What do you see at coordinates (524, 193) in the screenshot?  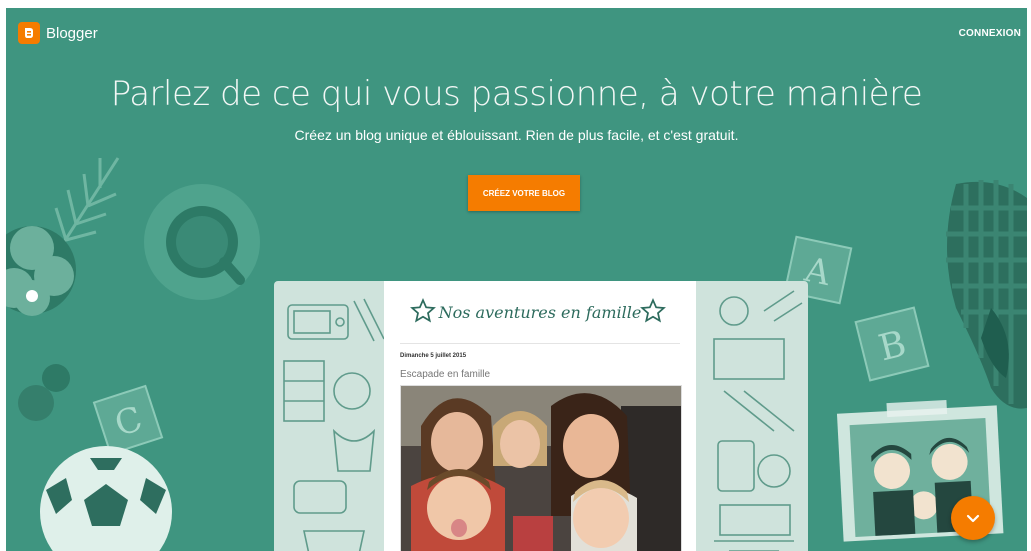 I see `create-blog-button: CRÉEZ VOTRE BLOG` at bounding box center [524, 193].